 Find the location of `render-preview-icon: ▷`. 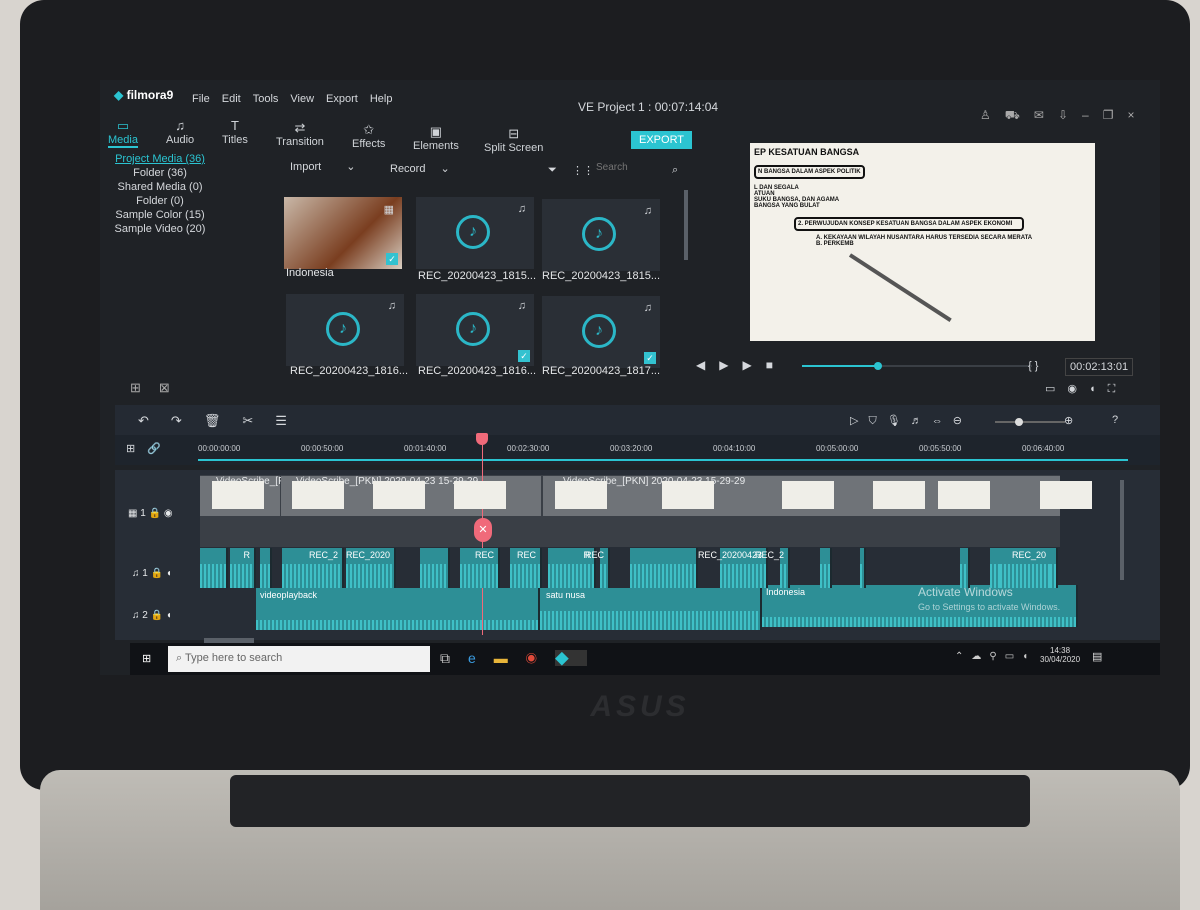

render-preview-icon: ▷ is located at coordinates (859, 421).